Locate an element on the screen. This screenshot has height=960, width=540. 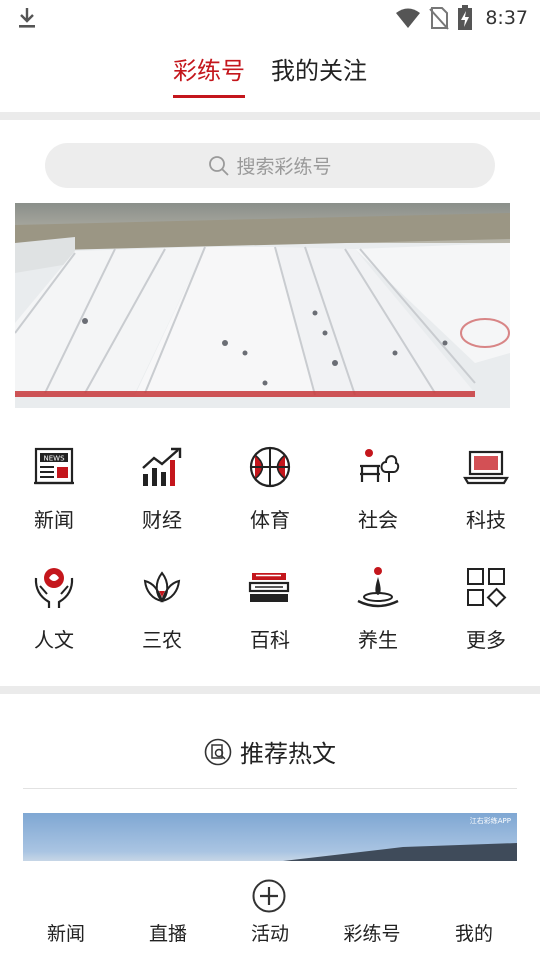
plus-circle-icon is located at coordinates (269, 896).